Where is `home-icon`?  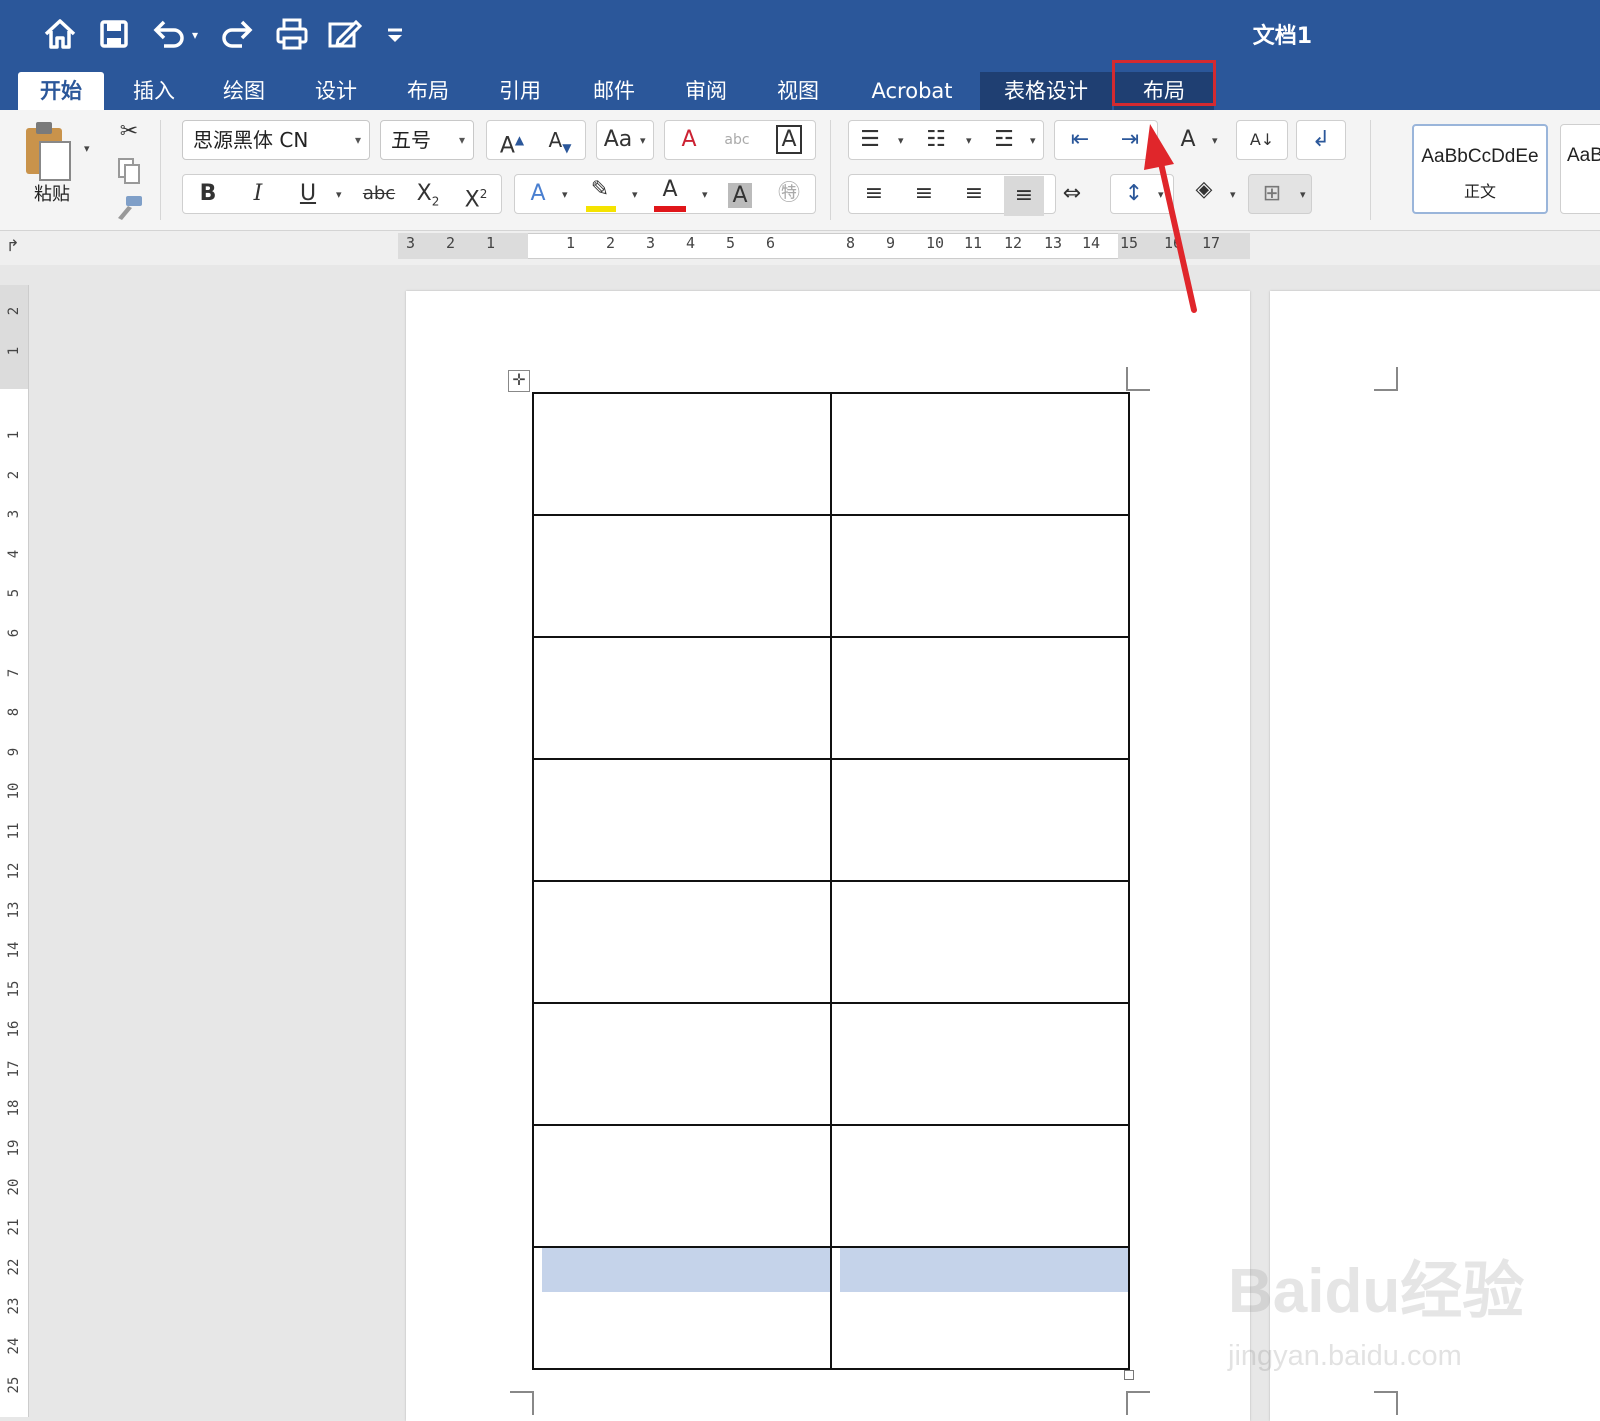 home-icon is located at coordinates (60, 34).